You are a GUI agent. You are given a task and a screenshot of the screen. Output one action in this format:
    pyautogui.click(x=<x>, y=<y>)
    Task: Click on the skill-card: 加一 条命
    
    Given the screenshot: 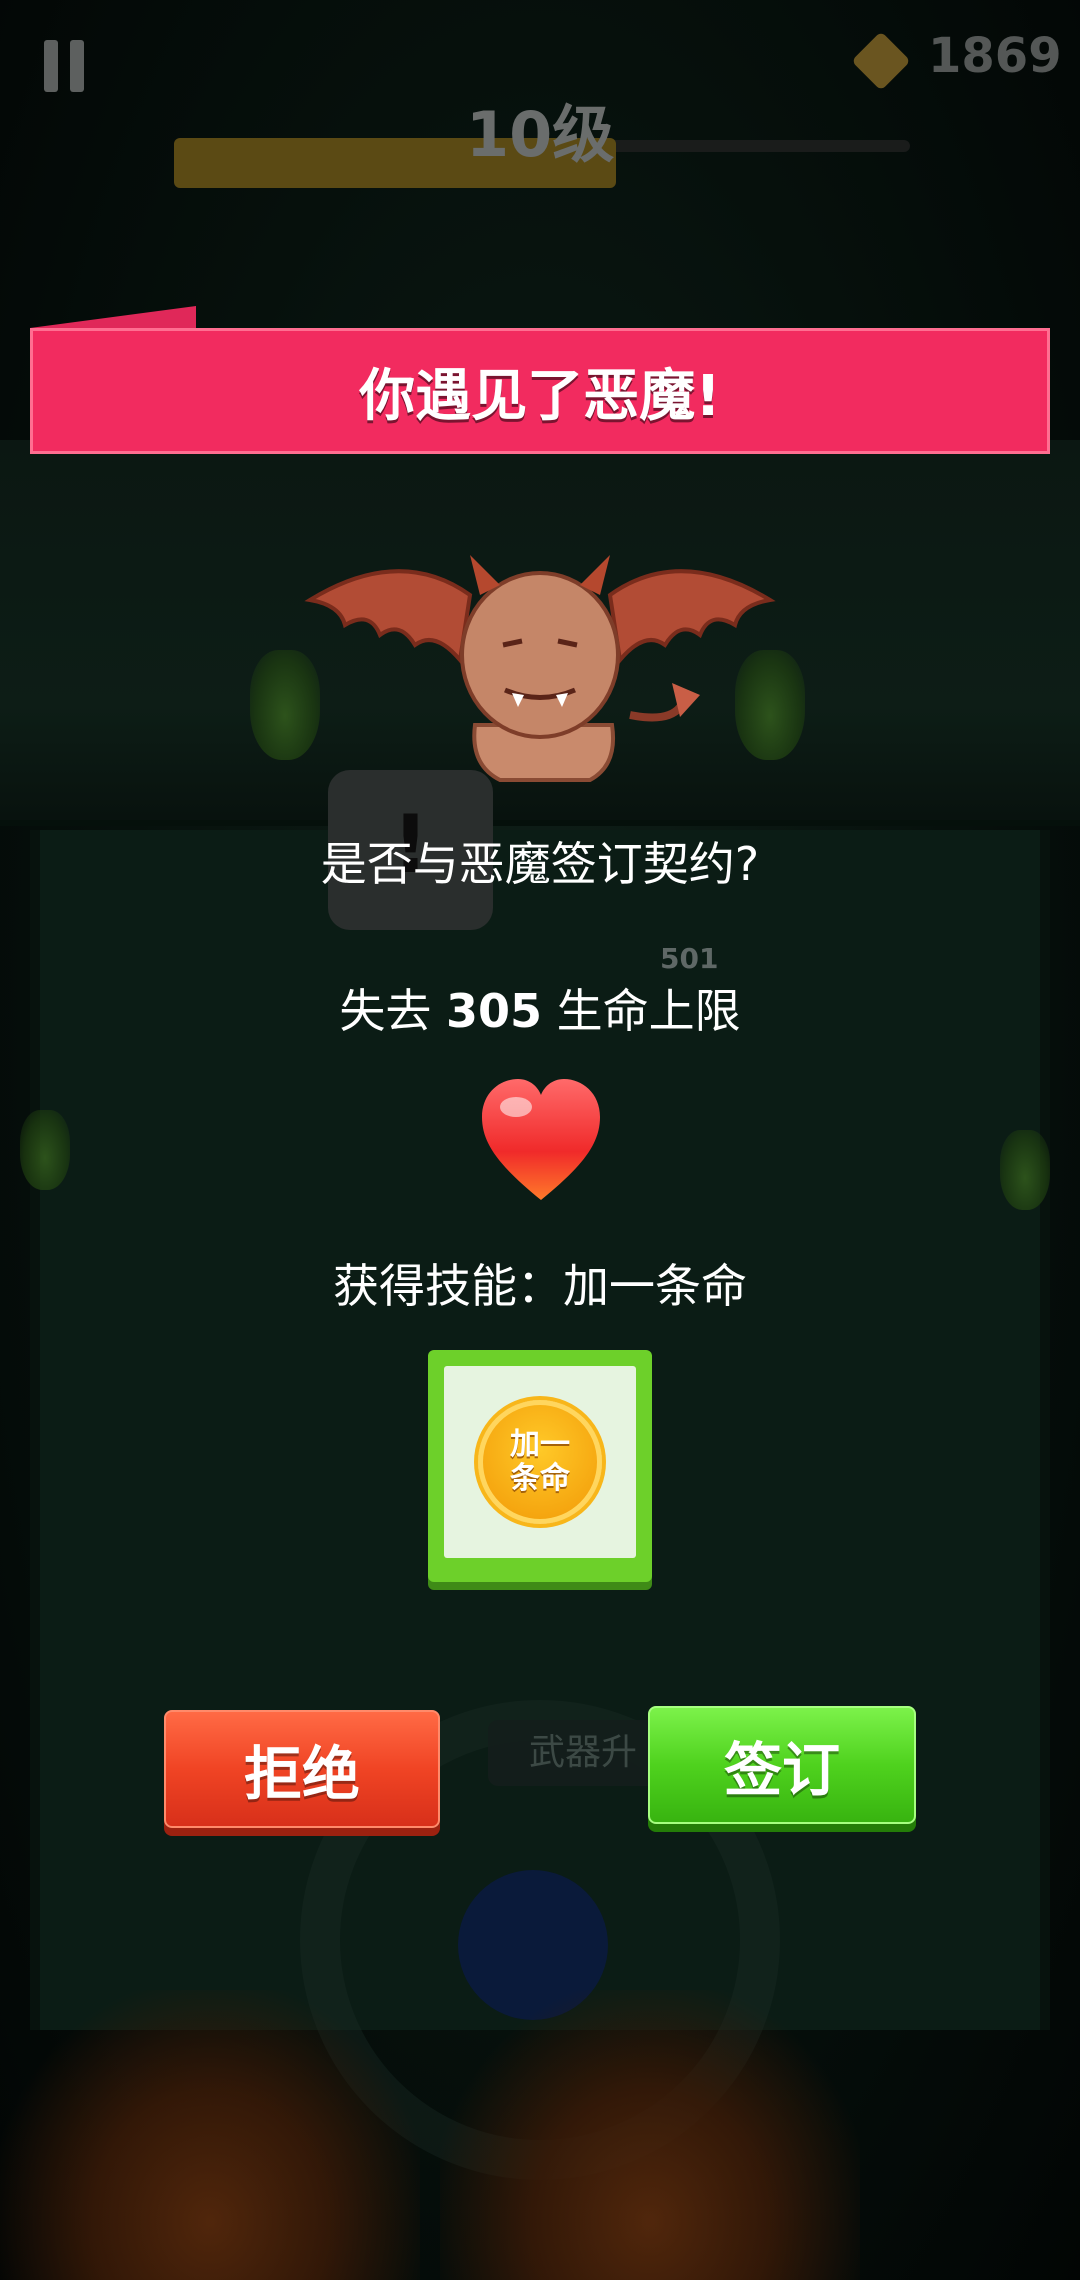 What is the action you would take?
    pyautogui.click(x=540, y=1466)
    